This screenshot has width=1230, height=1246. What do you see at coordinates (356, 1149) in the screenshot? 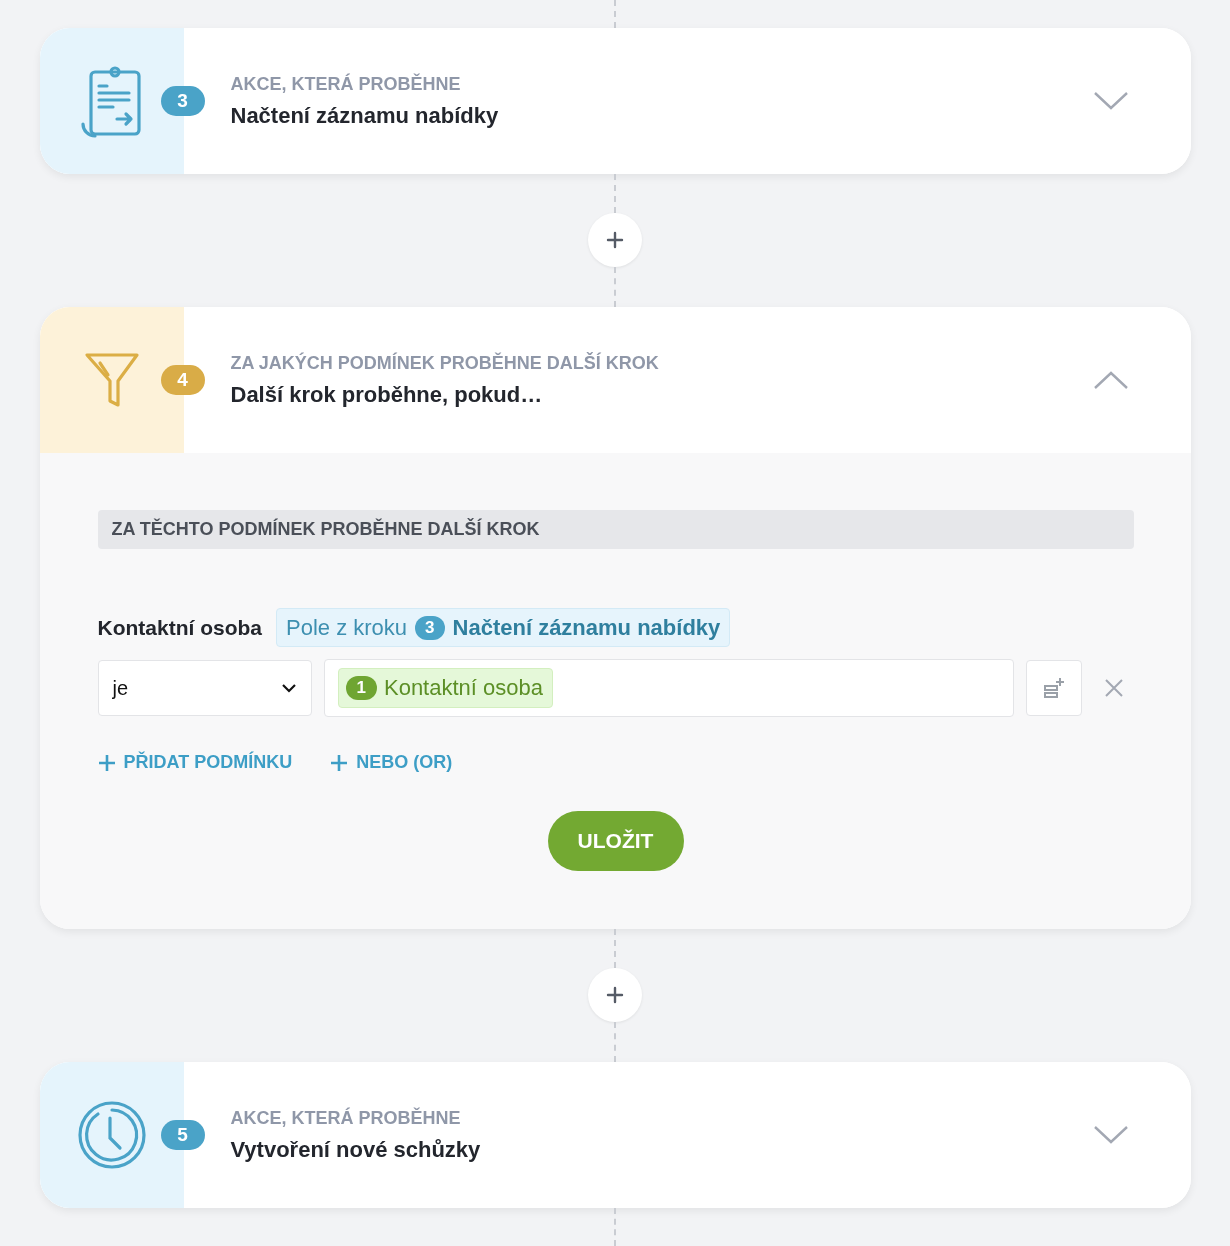
I see `step-title: Vytvoření nové schůzky` at bounding box center [356, 1149].